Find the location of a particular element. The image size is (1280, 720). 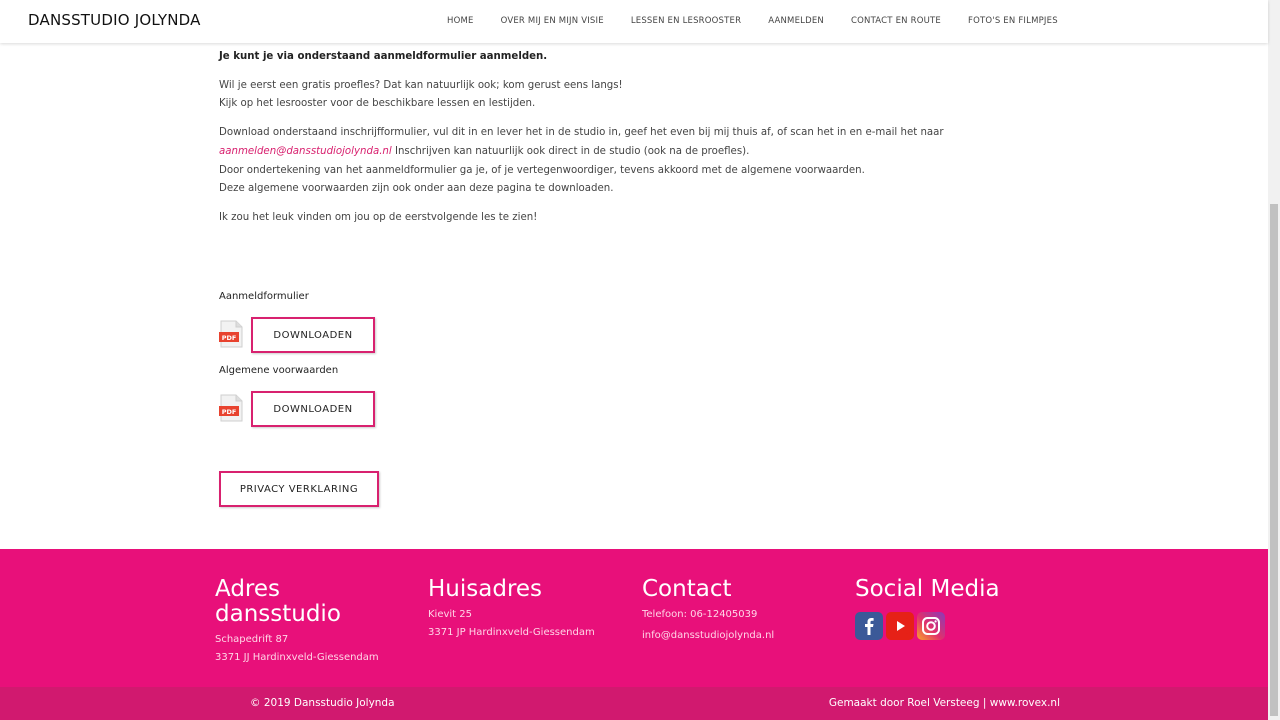

privacy-button: PRIVACY VERKLARING is located at coordinates (299, 489).